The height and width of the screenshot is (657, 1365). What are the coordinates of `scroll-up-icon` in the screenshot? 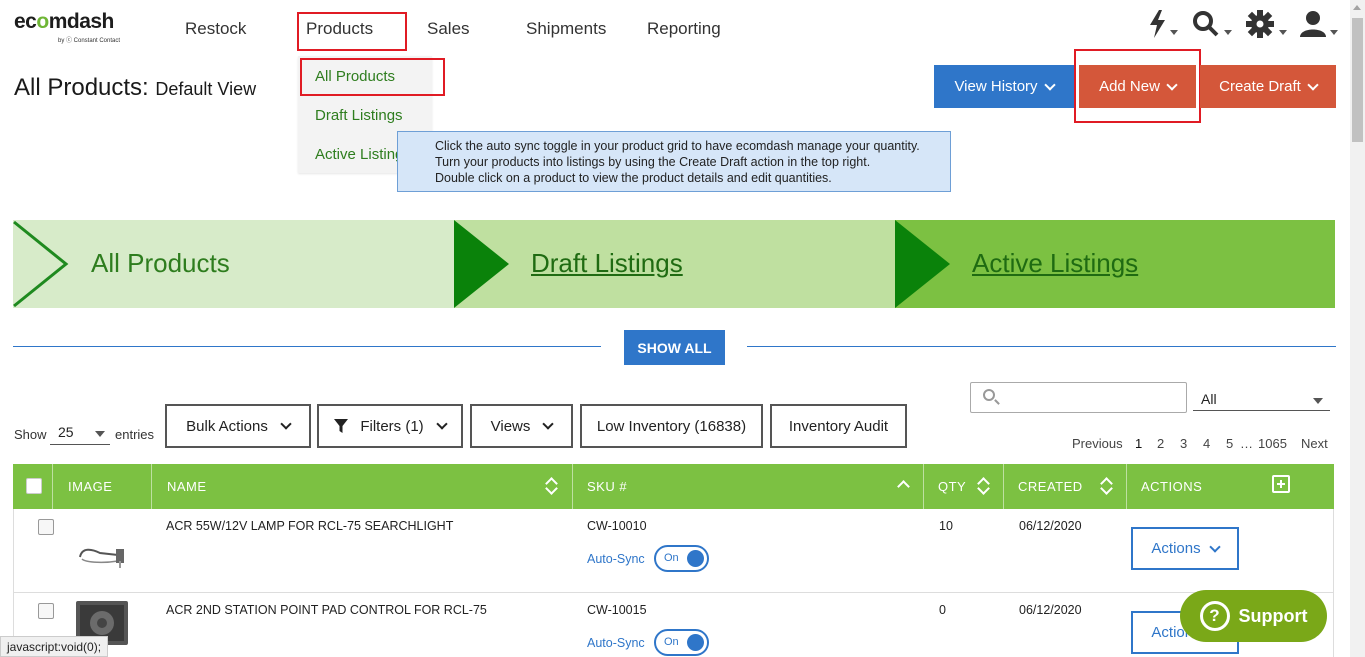 It's located at (1357, 7).